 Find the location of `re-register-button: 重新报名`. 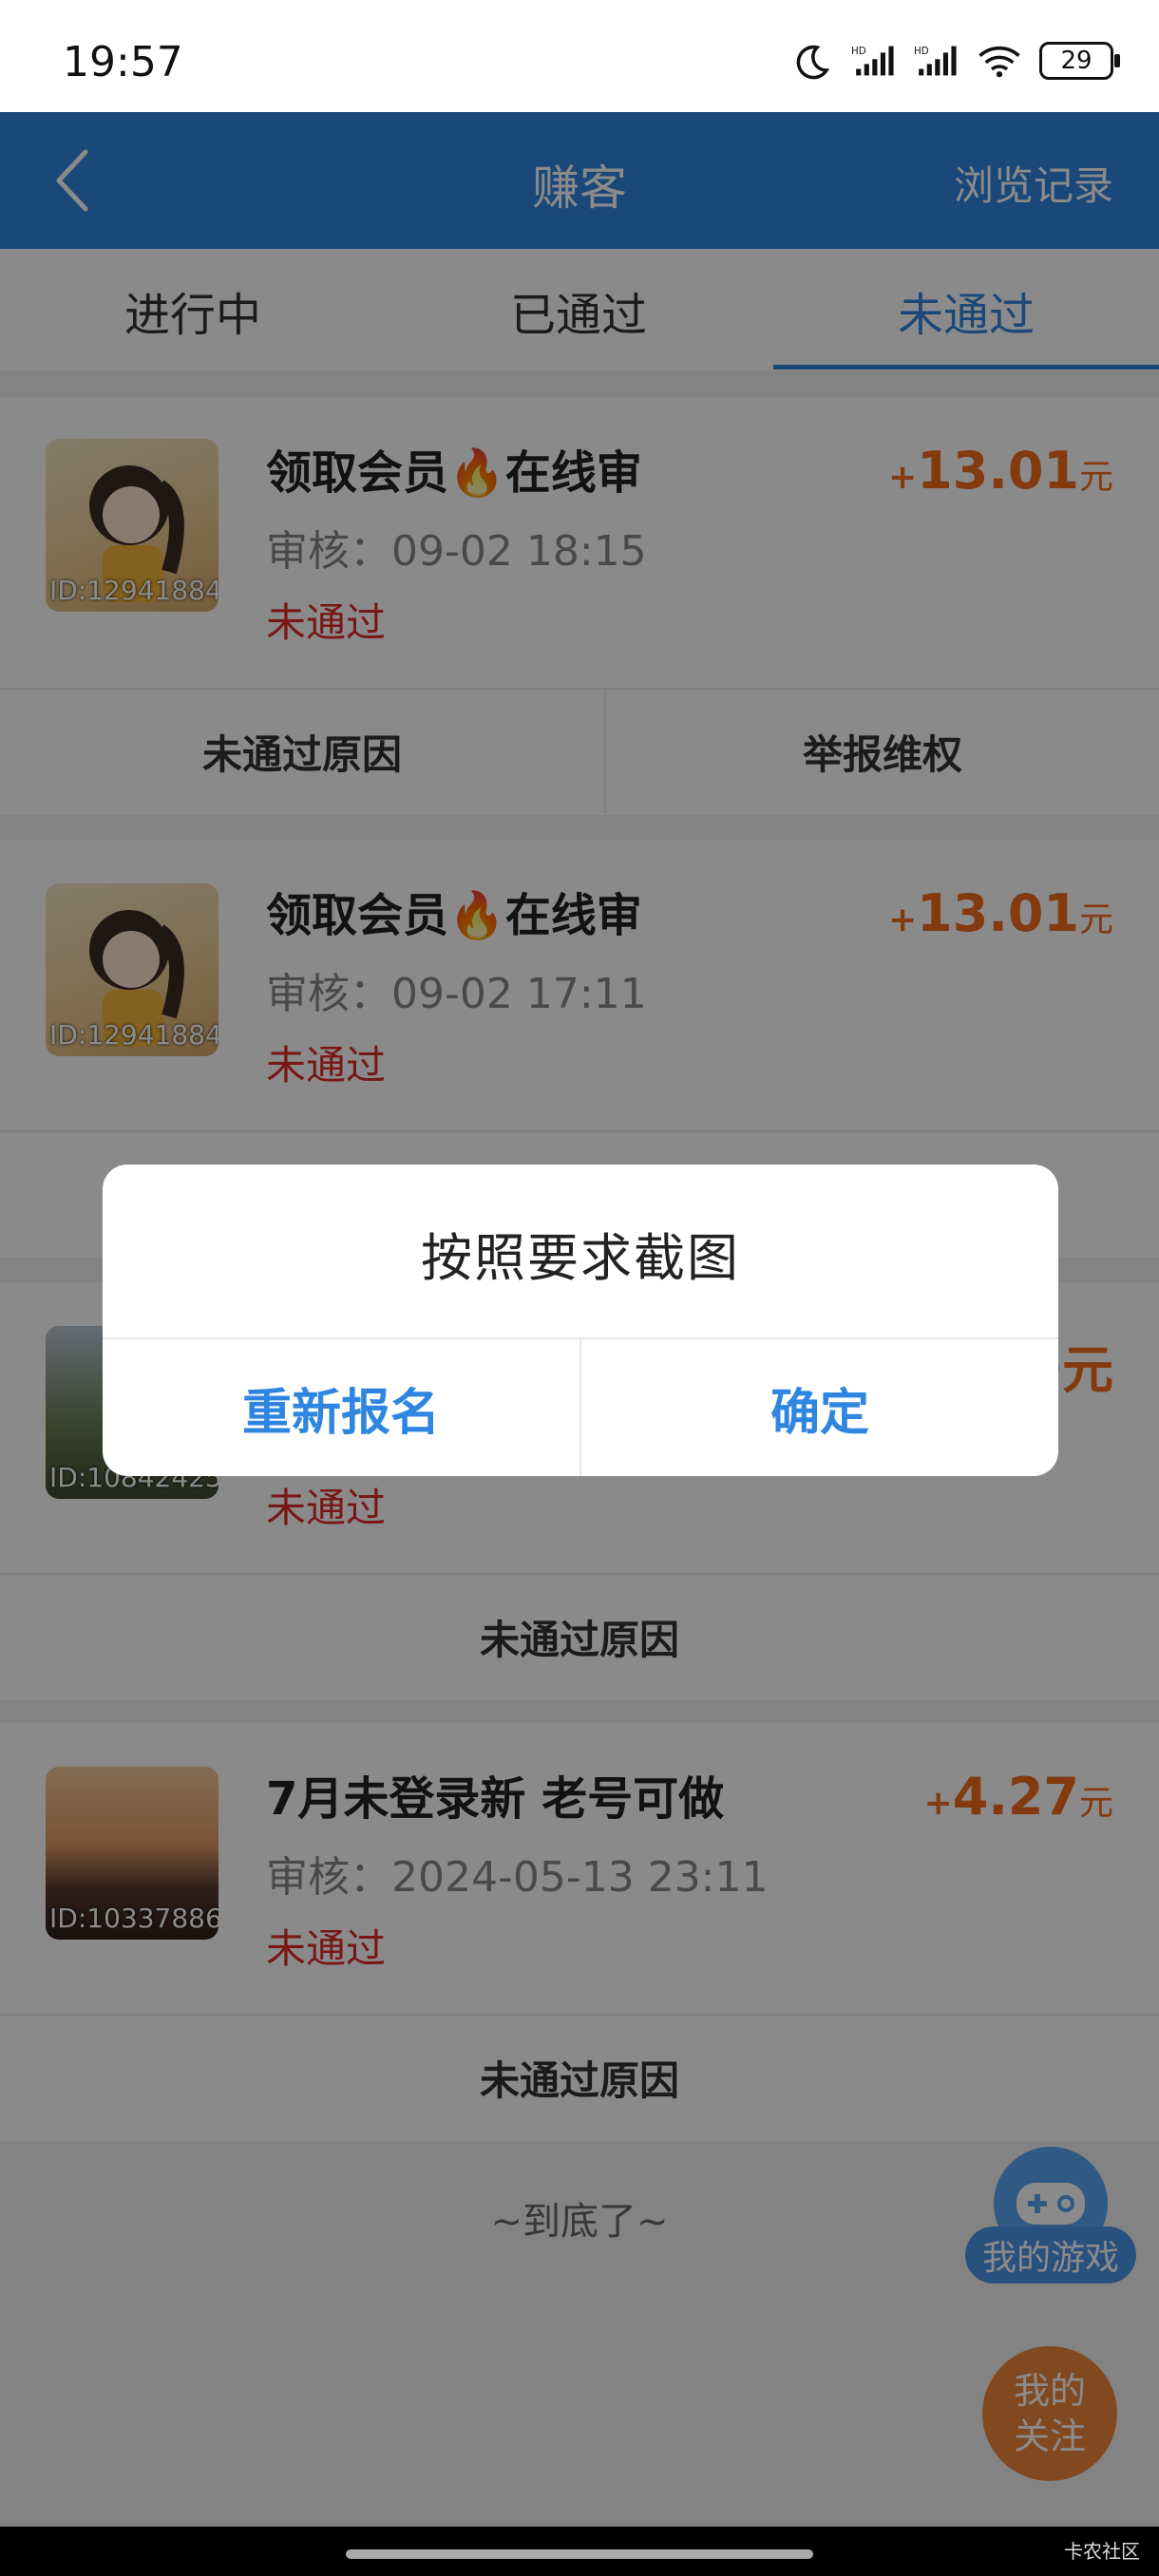

re-register-button: 重新报名 is located at coordinates (341, 1407).